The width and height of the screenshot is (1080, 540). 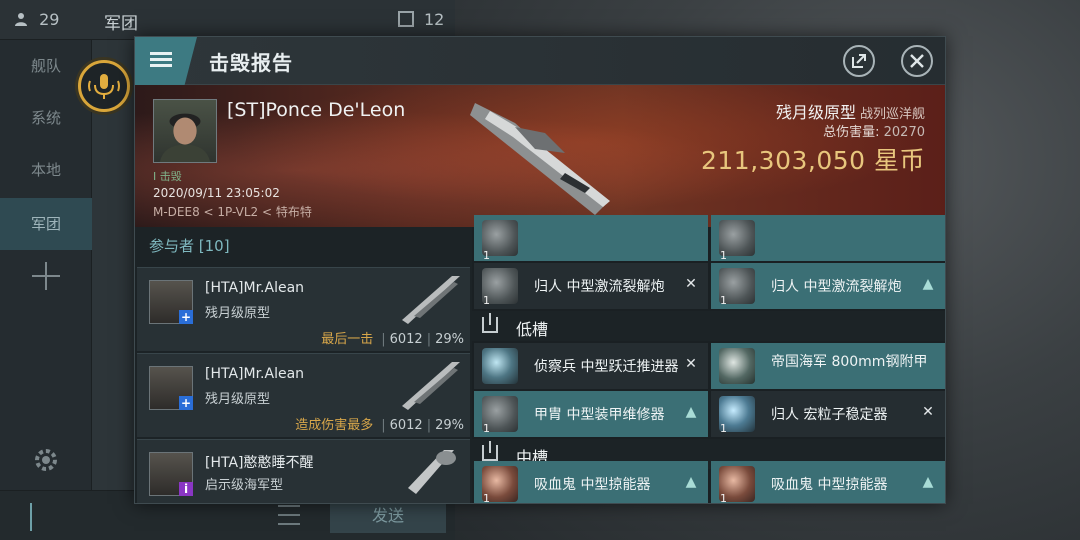 What do you see at coordinates (232, 212) in the screenshot?
I see `kill-location: M-DEE8 < 1P-VL2 < 特布特` at bounding box center [232, 212].